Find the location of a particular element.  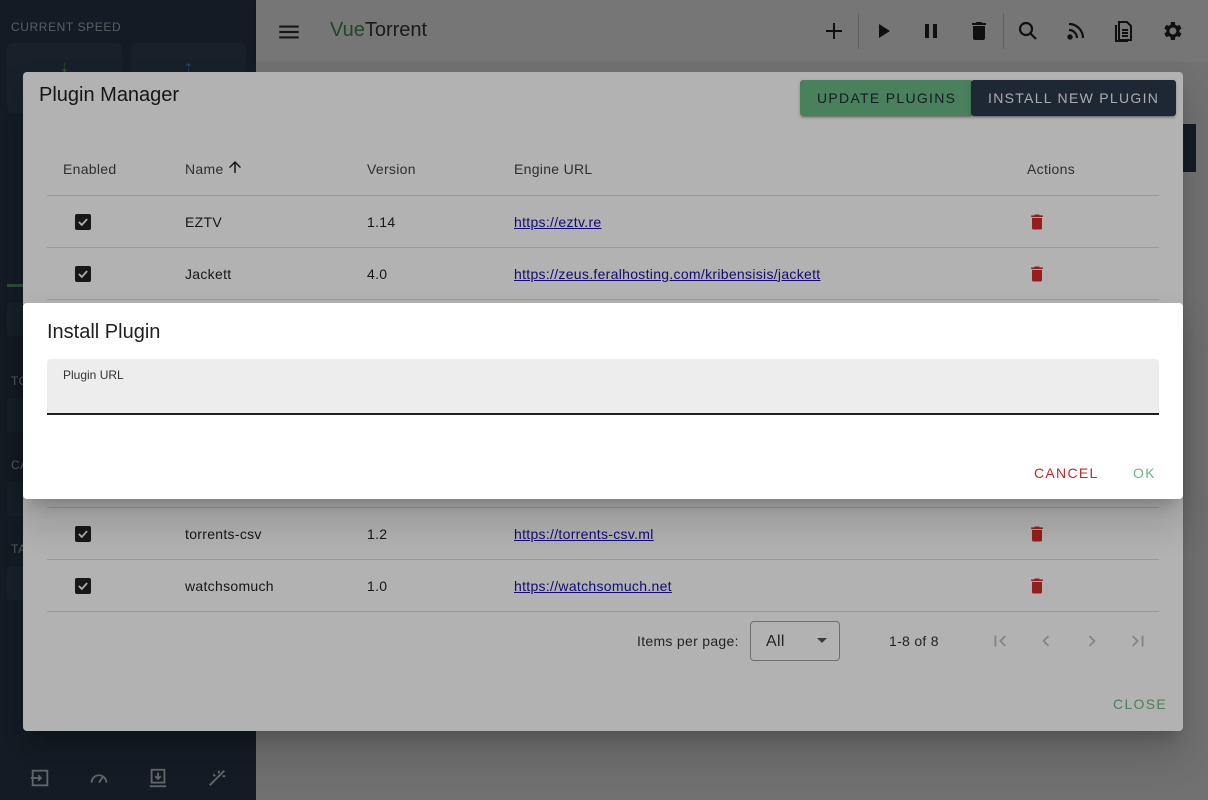

ok-button: OK is located at coordinates (1144, 473).